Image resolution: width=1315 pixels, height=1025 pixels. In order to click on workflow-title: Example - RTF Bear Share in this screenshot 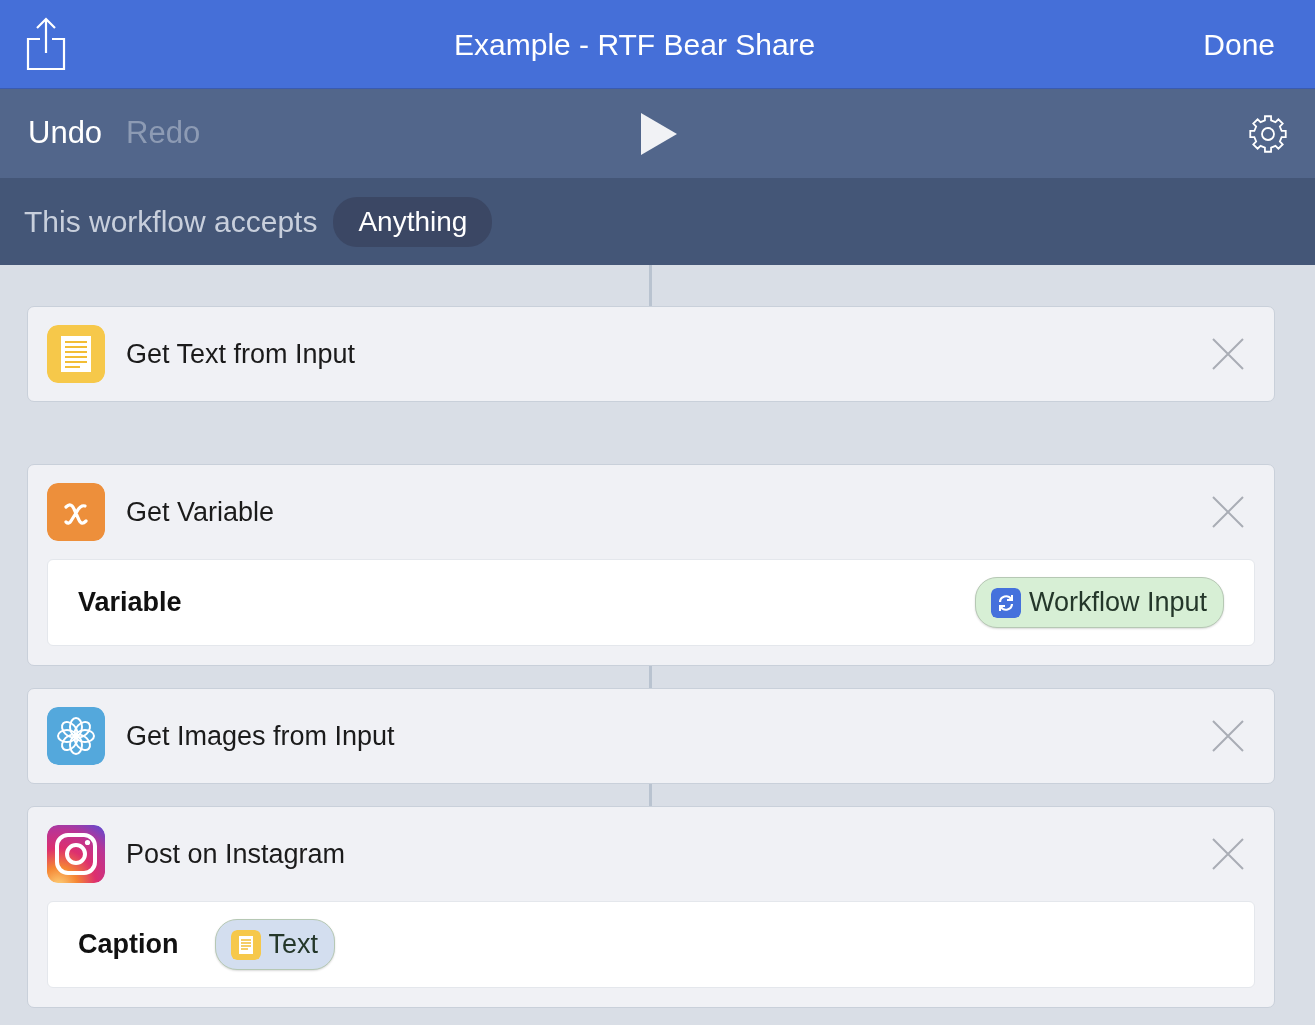, I will do `click(635, 44)`.